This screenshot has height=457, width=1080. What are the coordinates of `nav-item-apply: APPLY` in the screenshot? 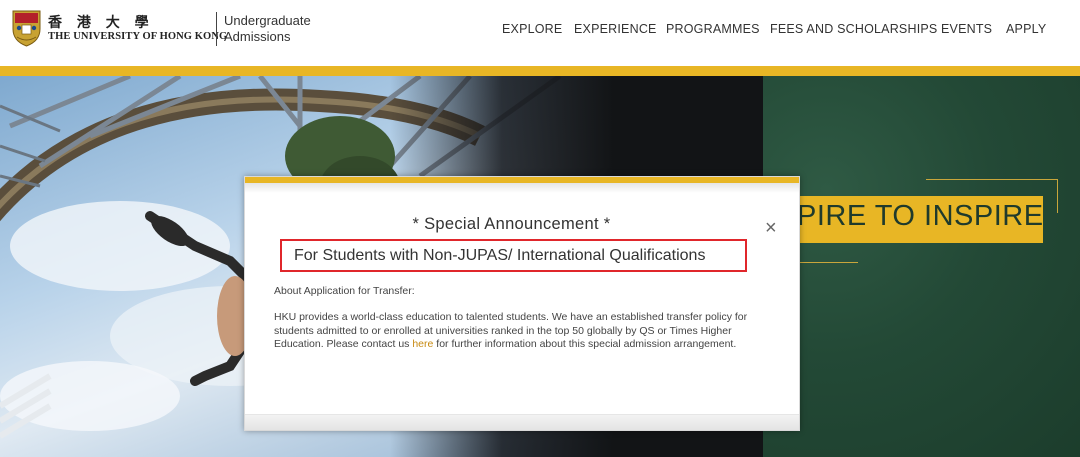 It's located at (1026, 29).